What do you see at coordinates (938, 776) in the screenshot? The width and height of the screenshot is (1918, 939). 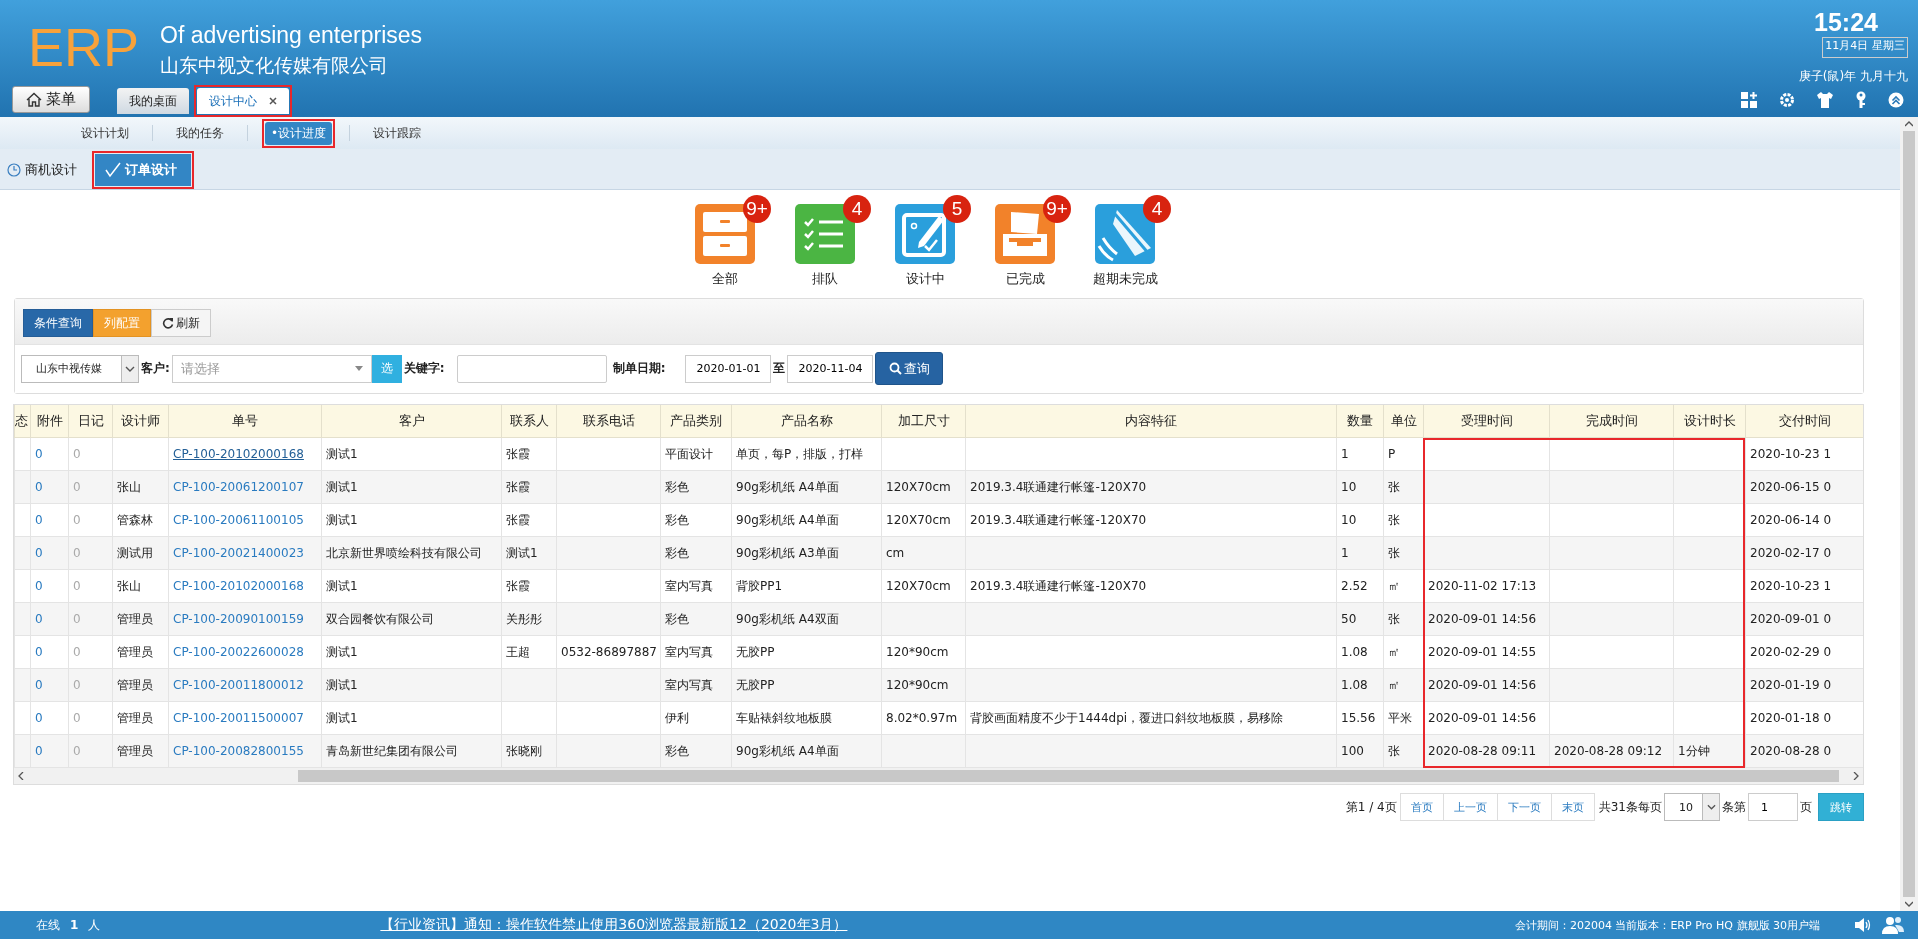 I see `horizontal-scrollbar` at bounding box center [938, 776].